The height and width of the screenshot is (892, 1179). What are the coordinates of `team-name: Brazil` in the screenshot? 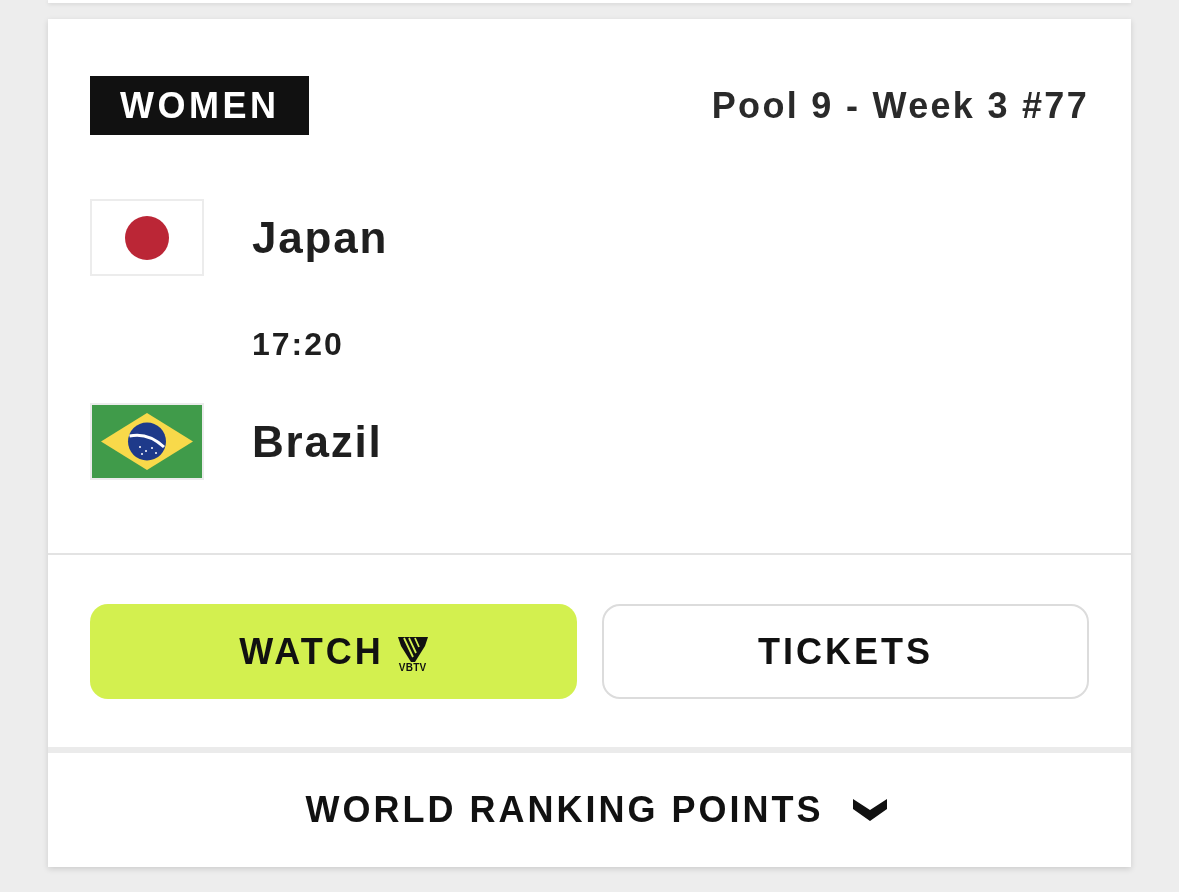 It's located at (317, 441).